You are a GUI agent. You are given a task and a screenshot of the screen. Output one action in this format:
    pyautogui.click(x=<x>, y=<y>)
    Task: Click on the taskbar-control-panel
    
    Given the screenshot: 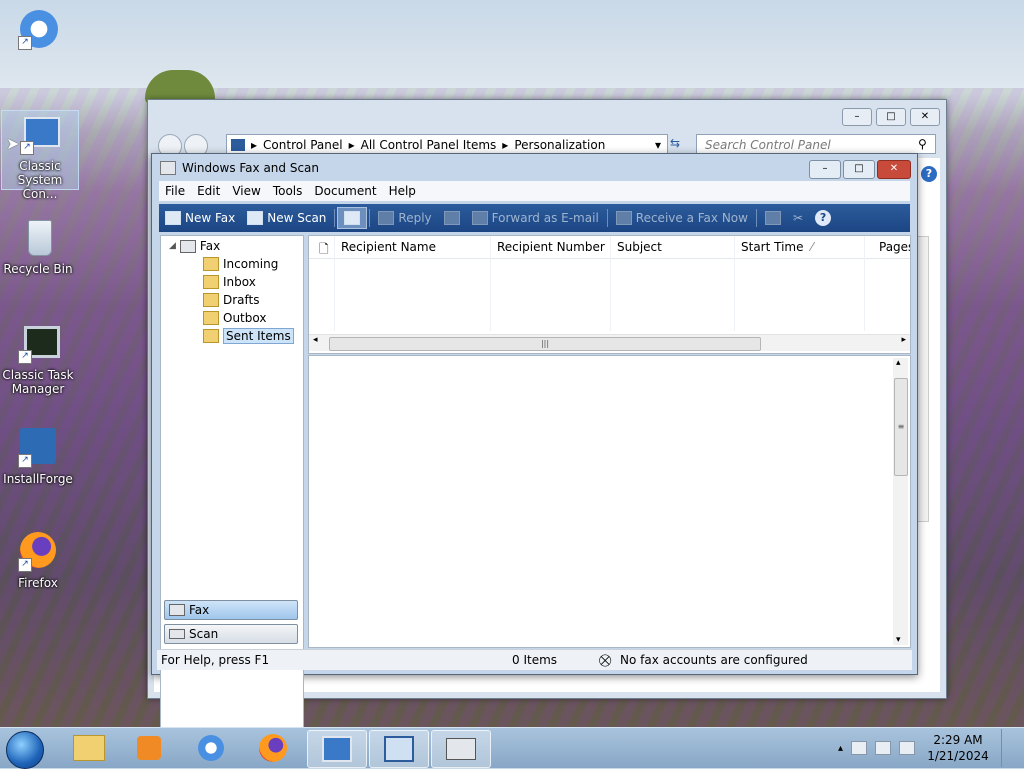 What is the action you would take?
    pyautogui.click(x=399, y=749)
    